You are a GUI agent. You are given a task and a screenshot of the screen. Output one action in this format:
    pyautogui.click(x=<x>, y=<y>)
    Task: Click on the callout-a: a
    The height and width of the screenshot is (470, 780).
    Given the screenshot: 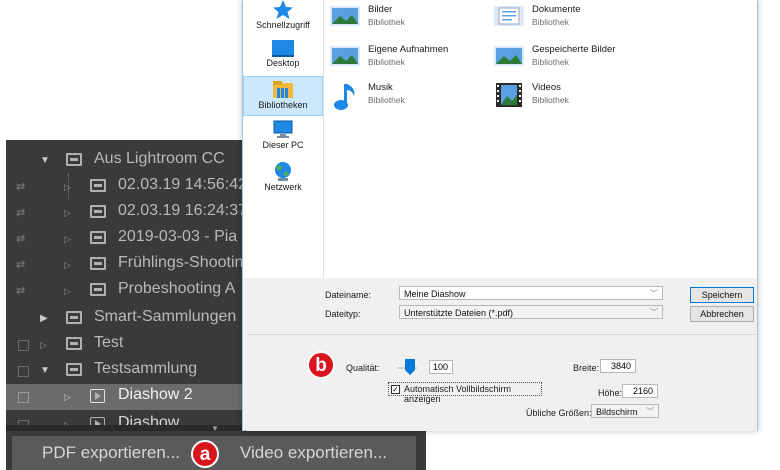 What is the action you would take?
    pyautogui.click(x=205, y=454)
    